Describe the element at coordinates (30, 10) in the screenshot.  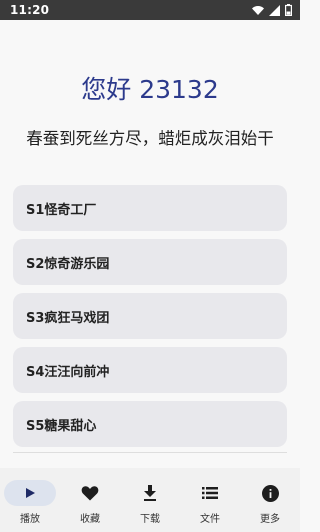
I see `status-time: 11:20` at that location.